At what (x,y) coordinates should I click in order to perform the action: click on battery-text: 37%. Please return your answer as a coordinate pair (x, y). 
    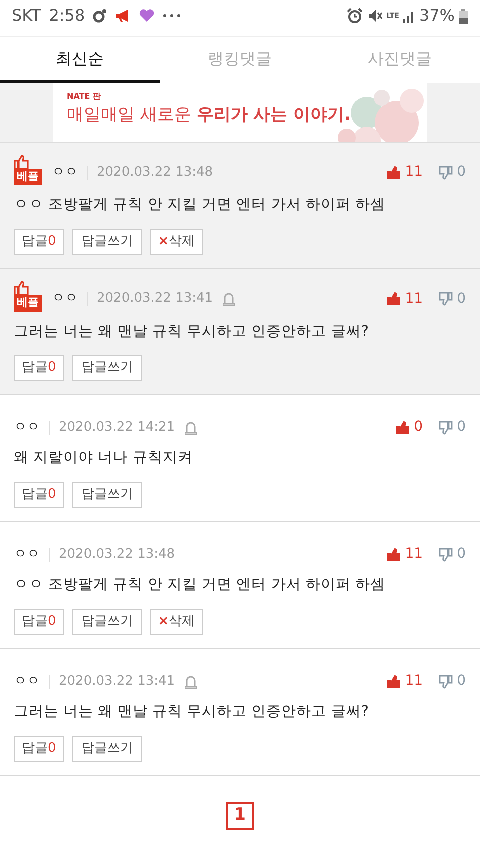
    Looking at the image, I should click on (437, 16).